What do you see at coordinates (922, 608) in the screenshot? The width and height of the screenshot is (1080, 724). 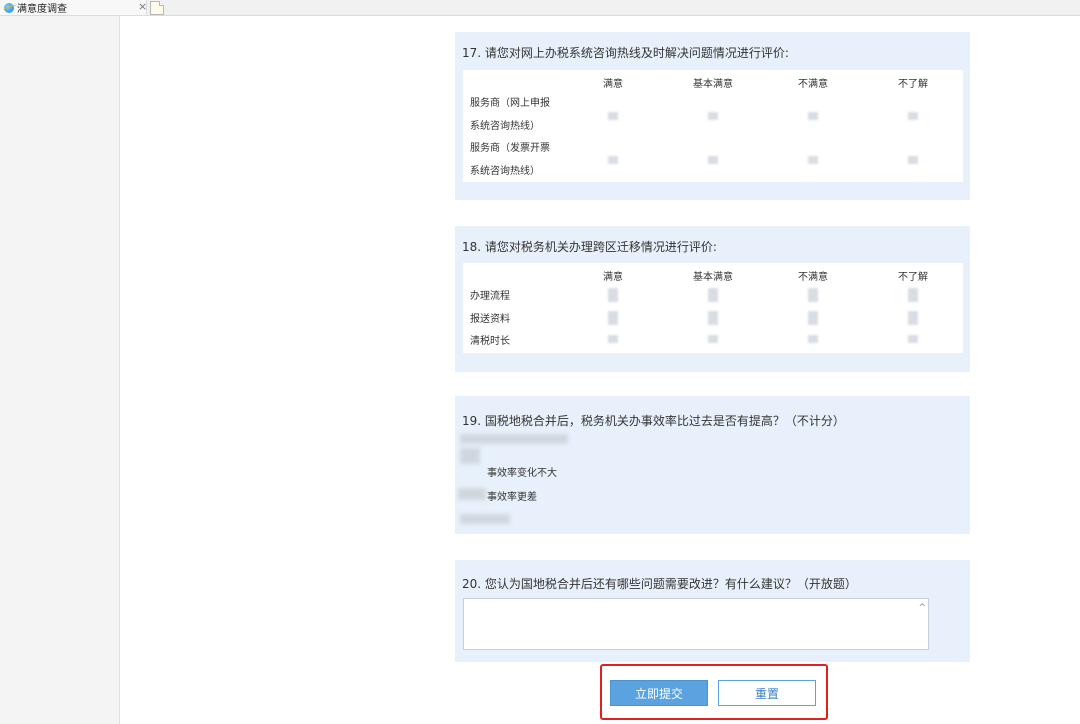 I see `scroll-up-icon: ^` at bounding box center [922, 608].